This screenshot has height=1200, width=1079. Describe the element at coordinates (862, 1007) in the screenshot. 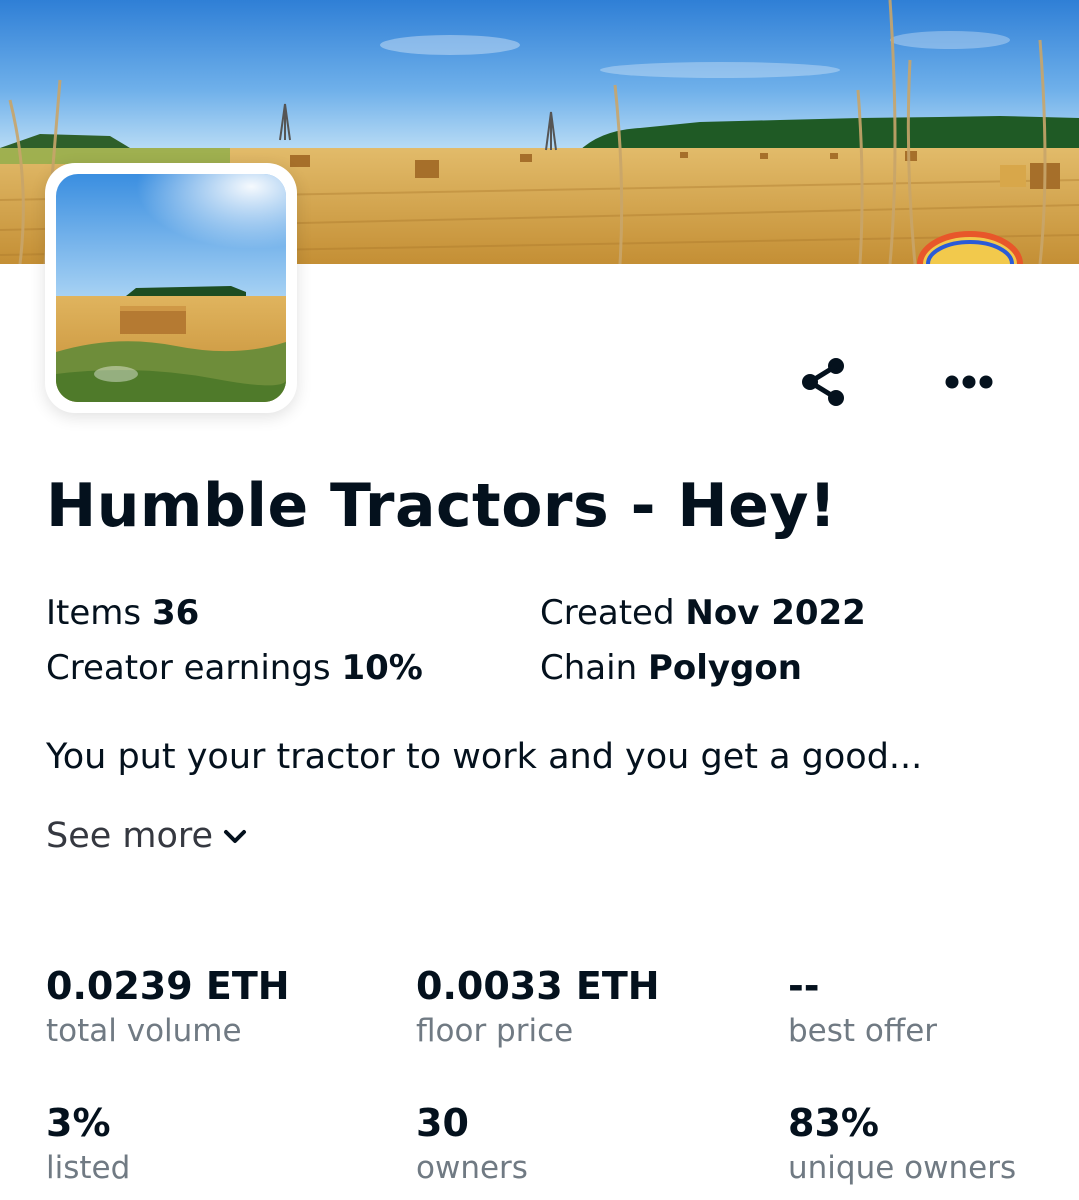

I see `stat-best-offer: -- best offer` at that location.